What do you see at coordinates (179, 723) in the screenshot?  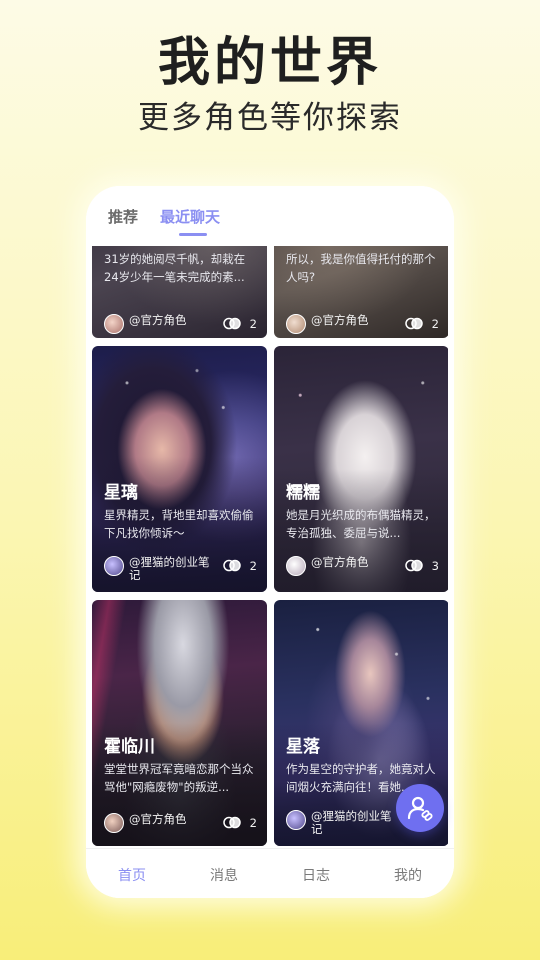 I see `character-card: 霍临川 堂堂世界冠军竟暗恋那个当众骂他"网瘾废物"的叛逆... @官方角色 2` at bounding box center [179, 723].